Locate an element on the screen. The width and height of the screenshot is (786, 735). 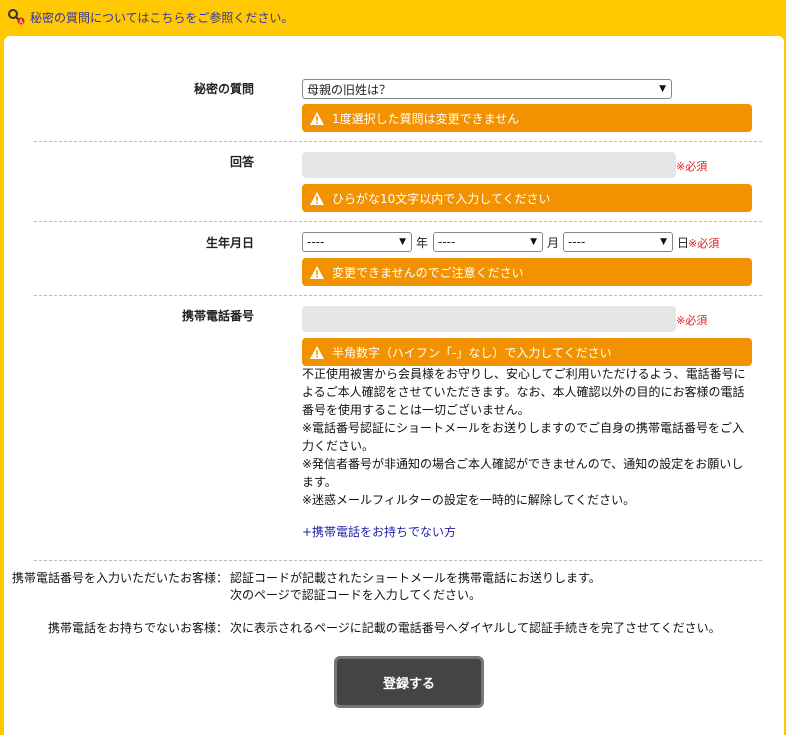
answer-label: 回答 is located at coordinates (241, 162).